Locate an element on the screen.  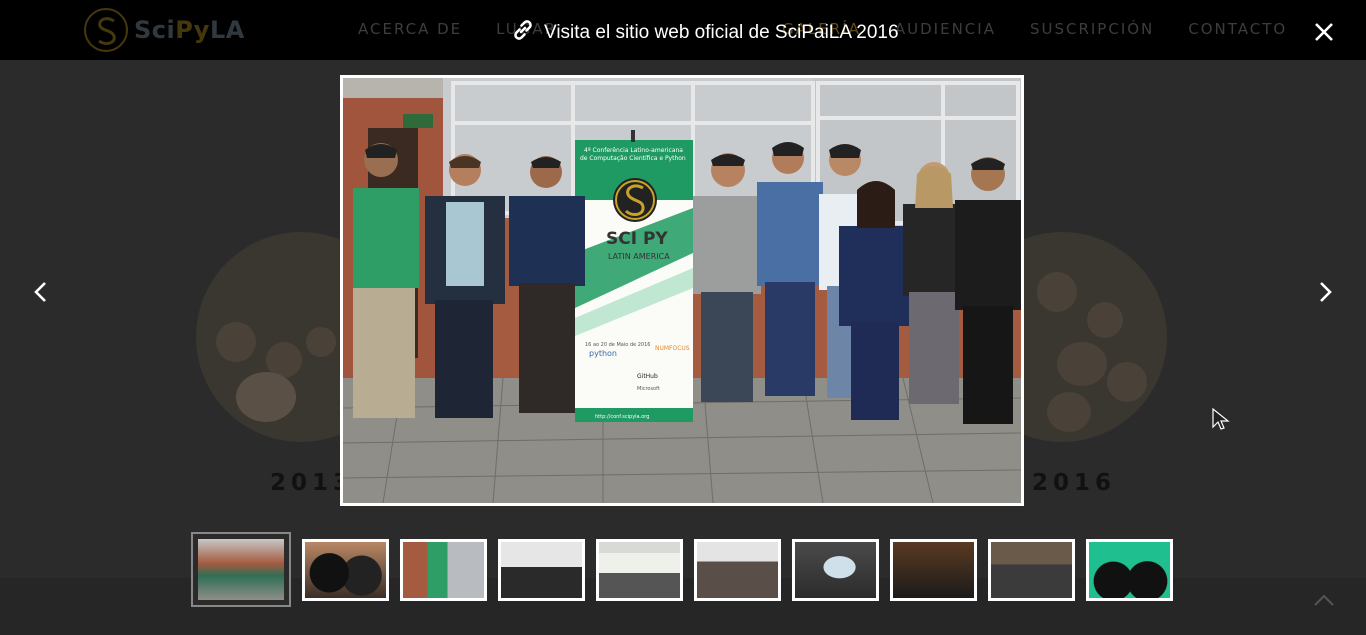
link-icon is located at coordinates (523, 33).